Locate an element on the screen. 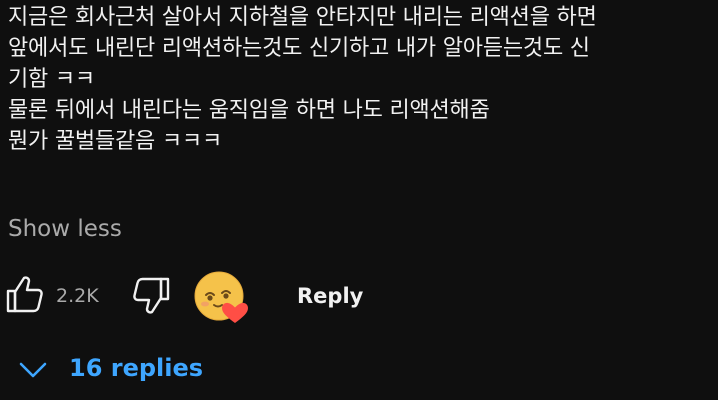 This screenshot has height=400, width=718. comment-line: 물론 뒤에서 내린다는 움직임을 하면 나도 리액션해줌 is located at coordinates (249, 110).